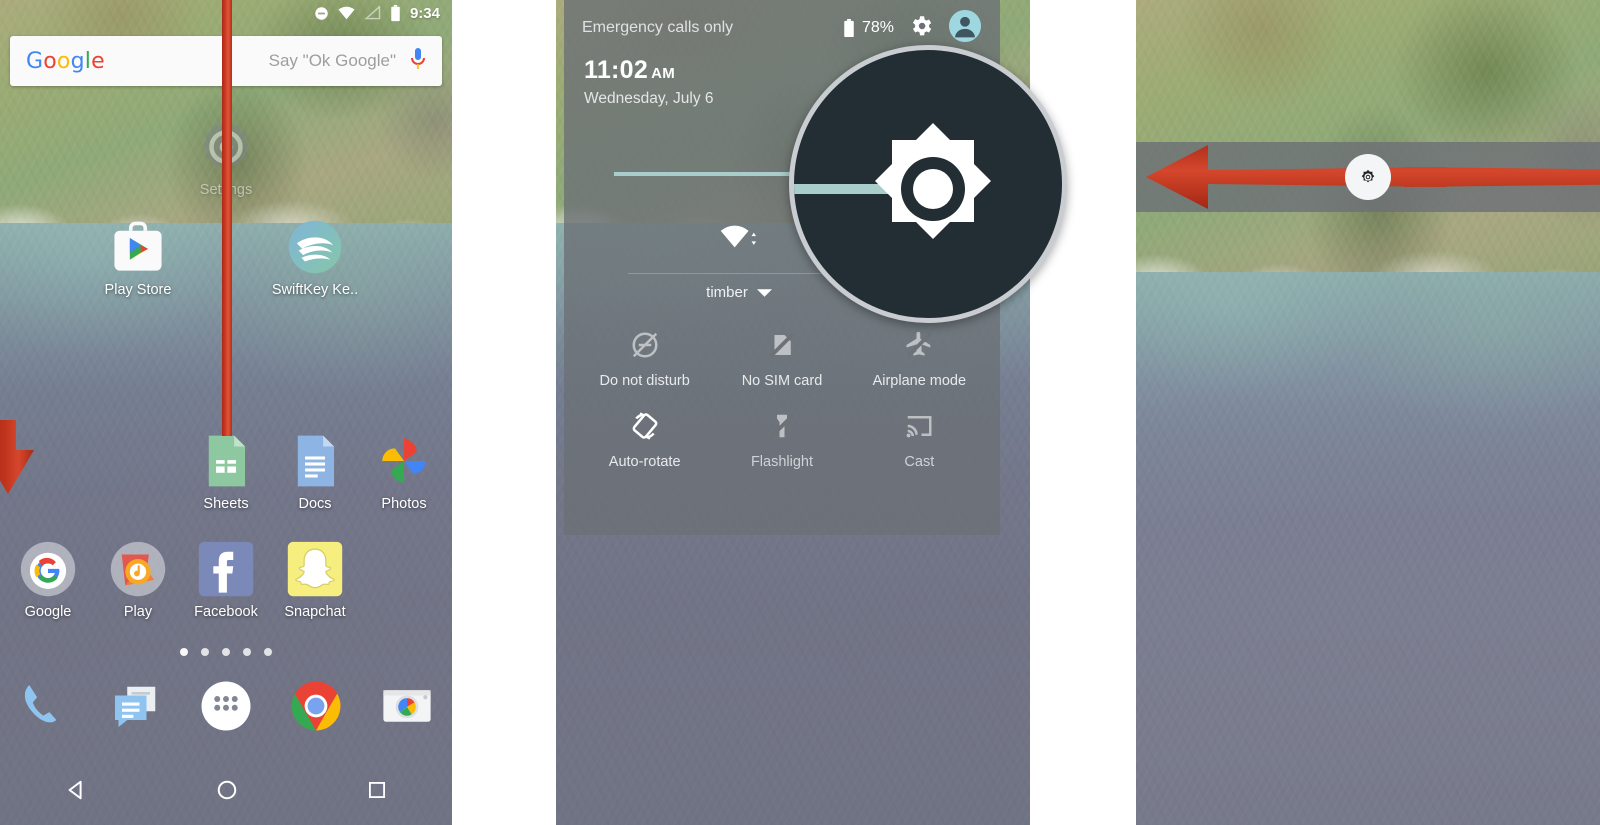 The height and width of the screenshot is (825, 1600). I want to click on tile-flashlight: Flashlight, so click(781, 440).